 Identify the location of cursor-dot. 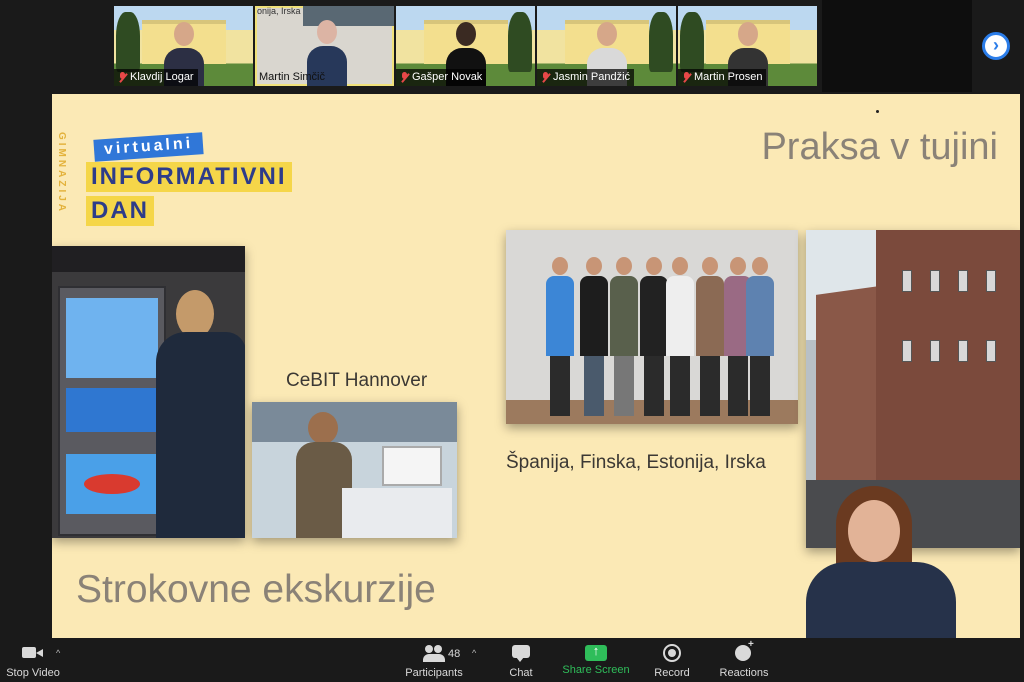
(877, 111).